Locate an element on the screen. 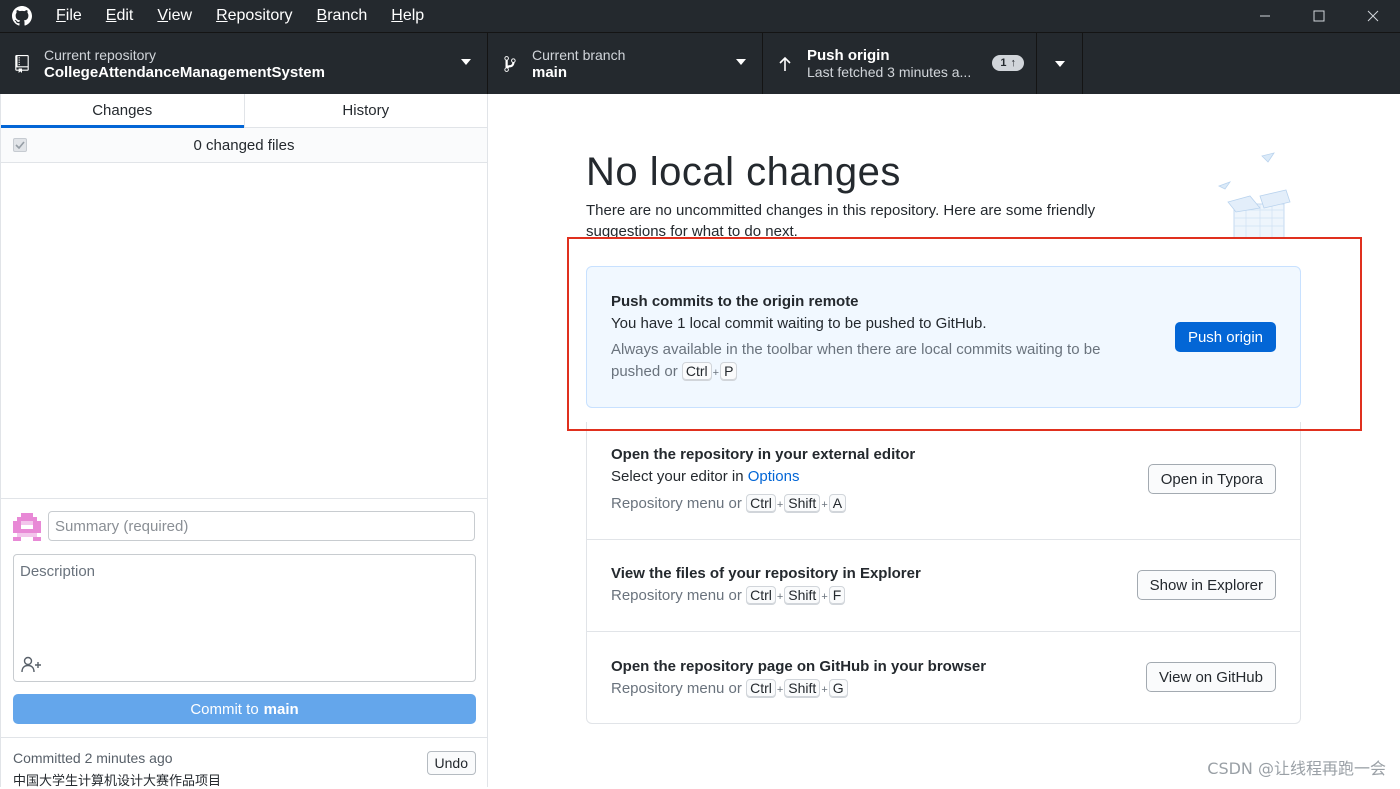  commit-summary-input is located at coordinates (261, 526).